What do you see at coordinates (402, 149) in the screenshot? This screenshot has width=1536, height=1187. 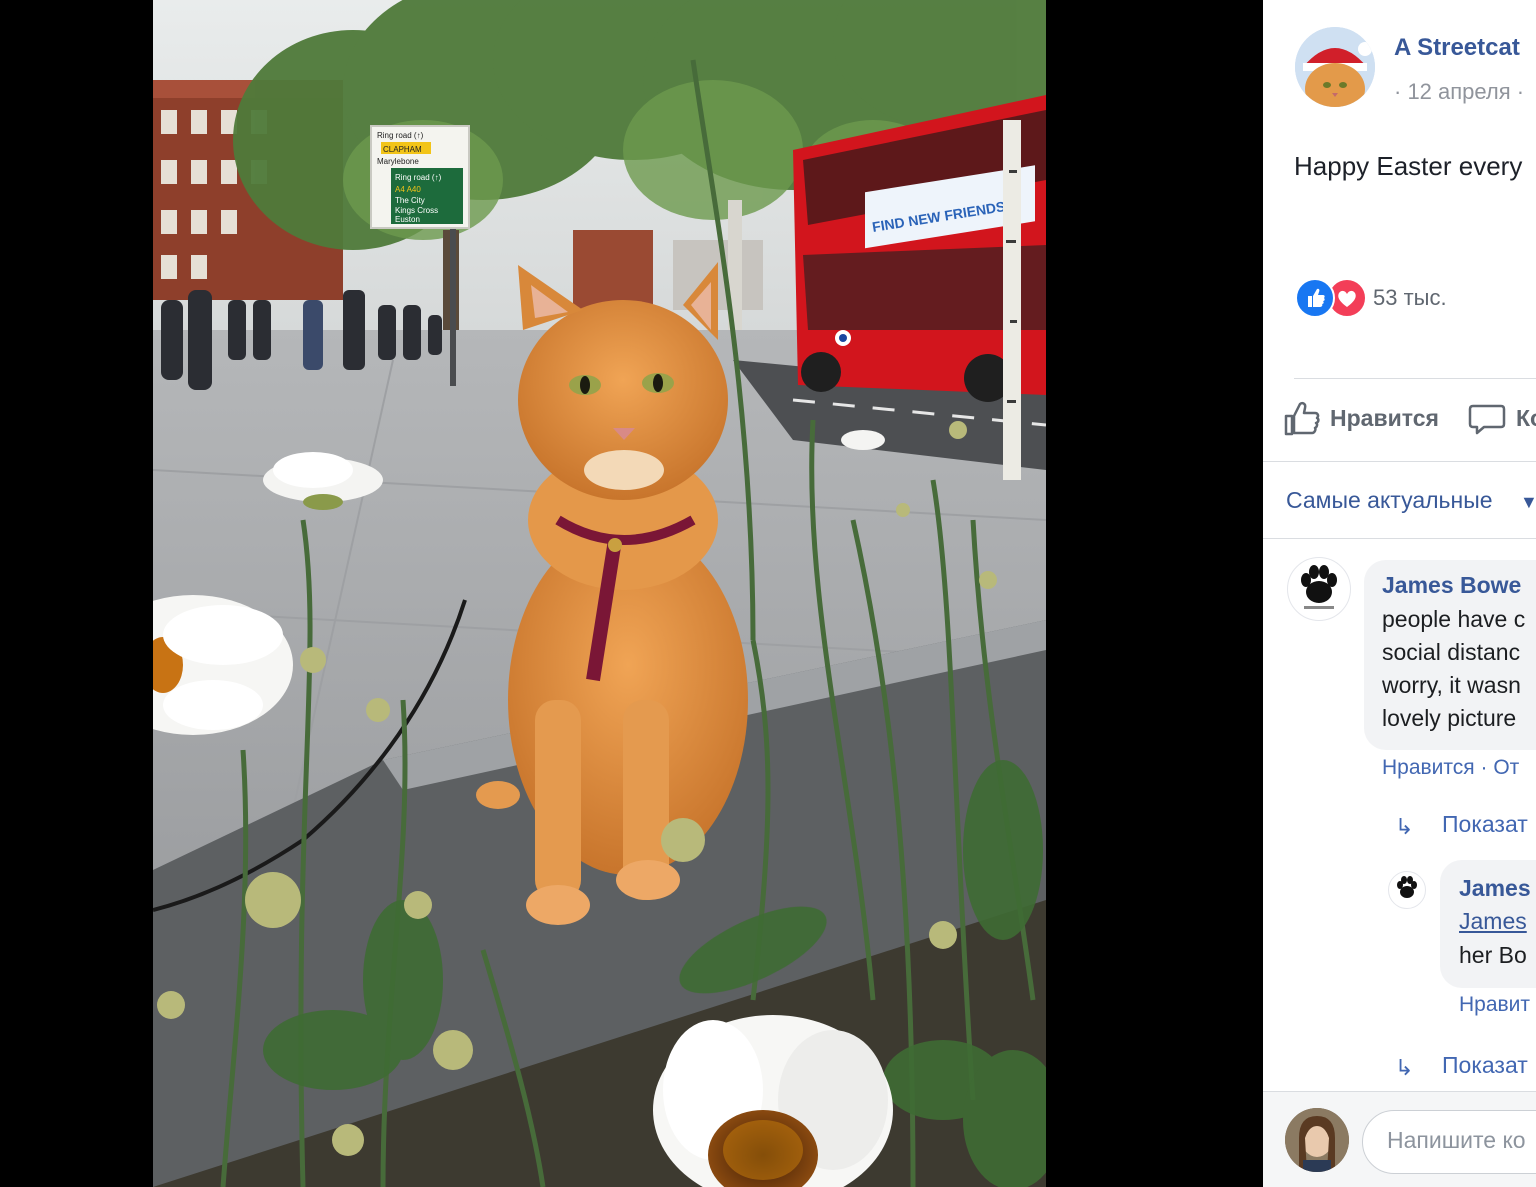 I see `sign-line: CLAPHAM` at bounding box center [402, 149].